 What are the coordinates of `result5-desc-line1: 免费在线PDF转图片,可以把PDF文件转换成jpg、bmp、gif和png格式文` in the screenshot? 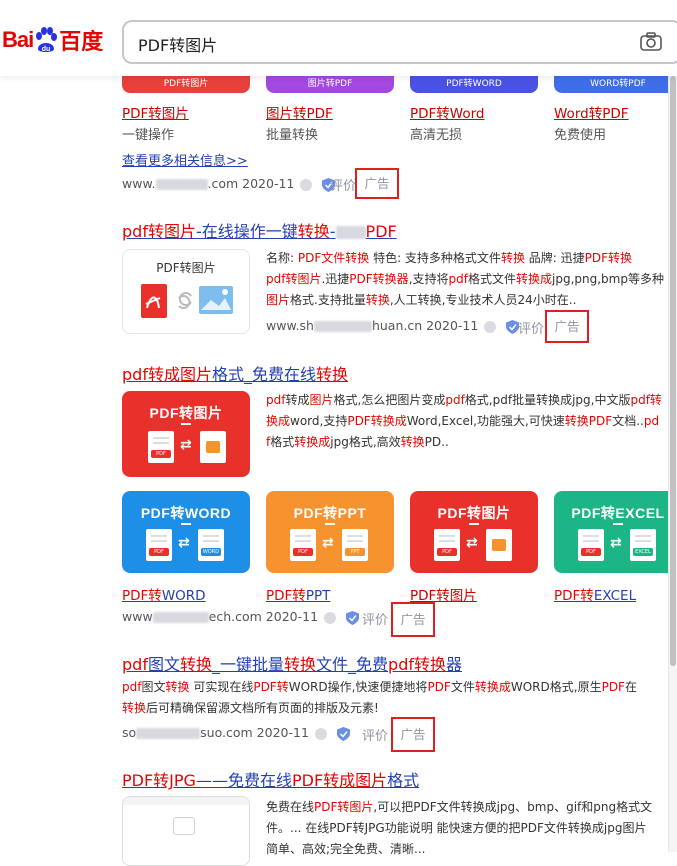 It's located at (459, 807).